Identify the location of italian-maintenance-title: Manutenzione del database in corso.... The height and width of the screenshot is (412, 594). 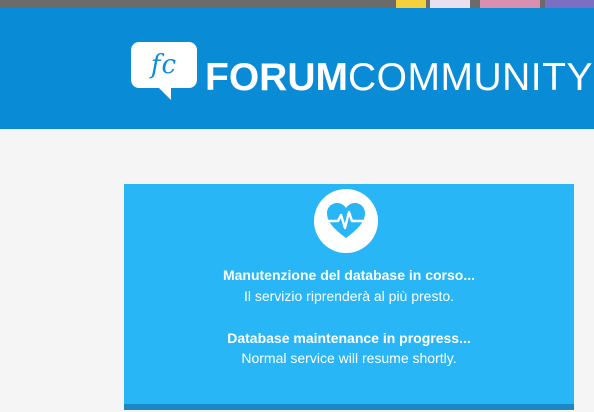
(349, 275).